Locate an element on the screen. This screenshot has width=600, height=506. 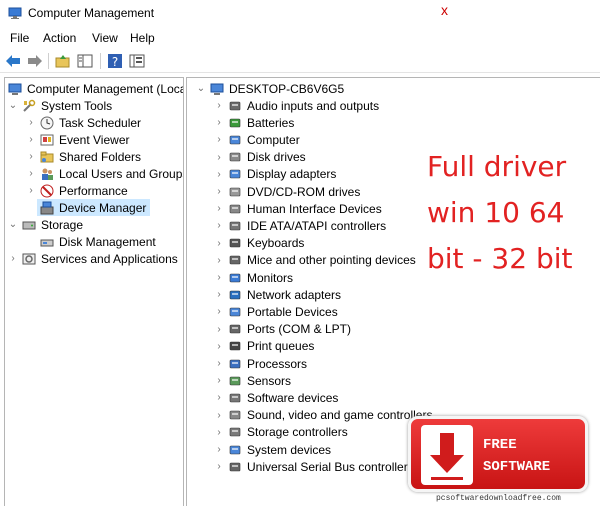
tree-item-shared-folders: › Shared Folders is located at coordinates (83, 156).